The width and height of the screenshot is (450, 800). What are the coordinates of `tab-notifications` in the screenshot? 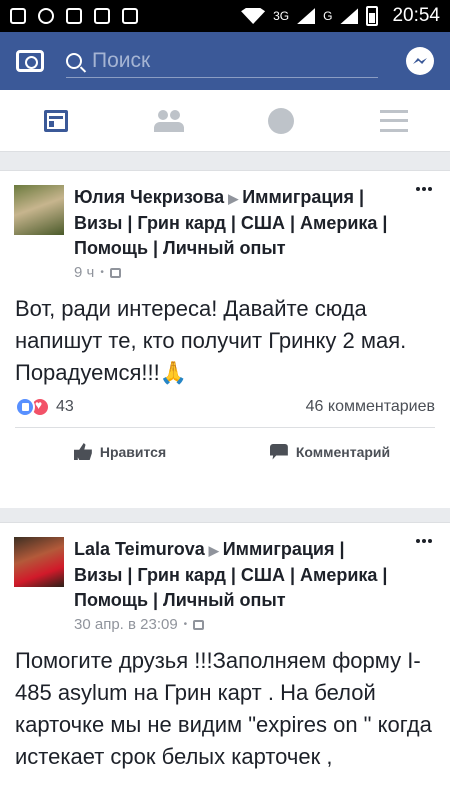 It's located at (281, 120).